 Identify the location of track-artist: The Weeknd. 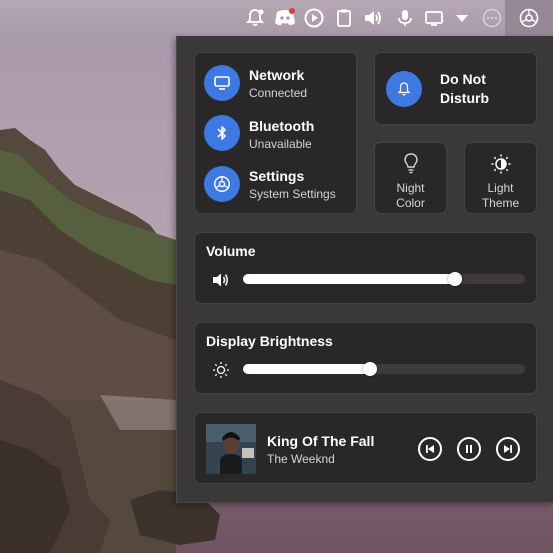
(301, 459).